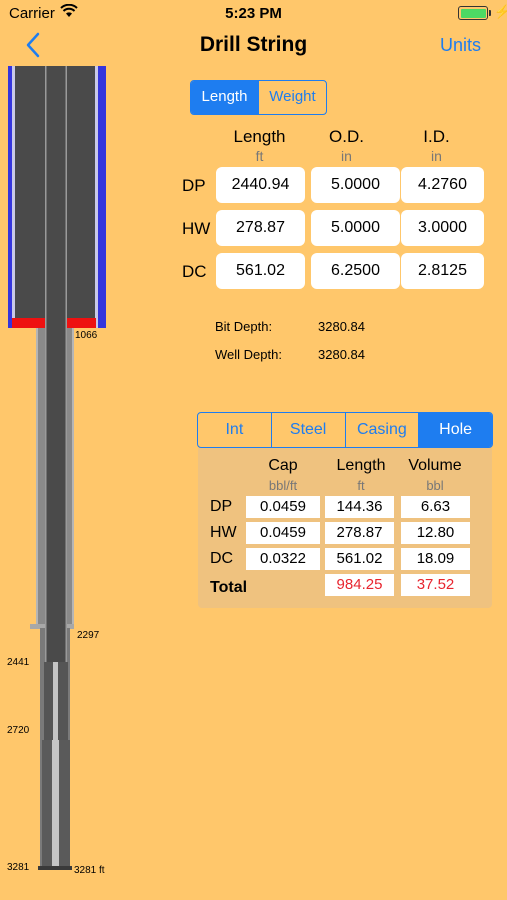 Image resolution: width=507 pixels, height=900 pixels. What do you see at coordinates (102, 197) in the screenshot?
I see `casing-right-wall` at bounding box center [102, 197].